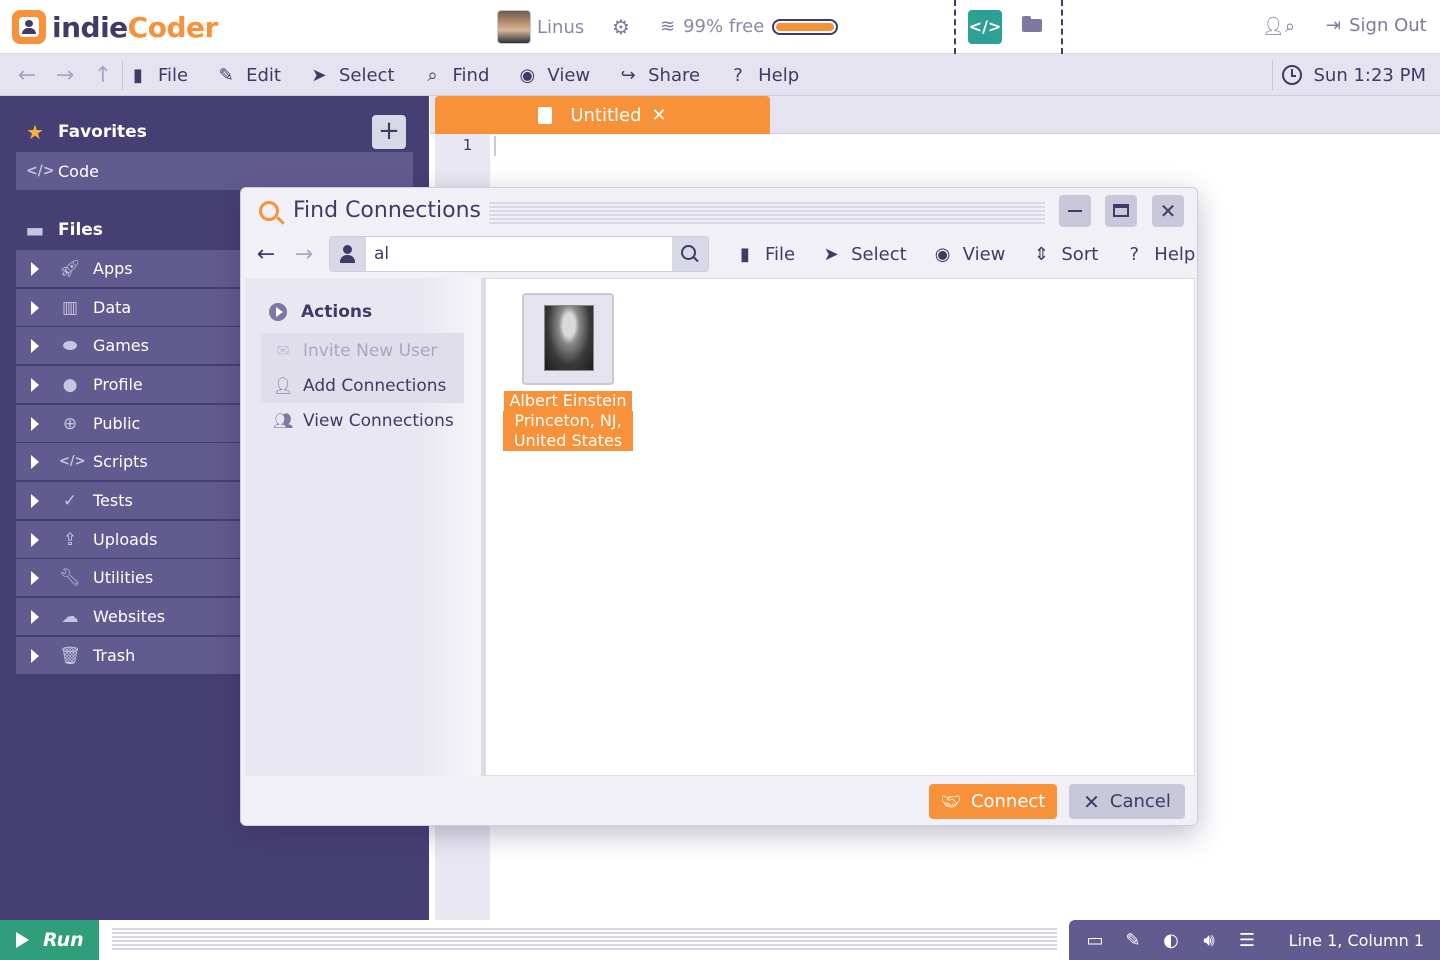  I want to click on dialog-menu-help: ? Help, so click(1160, 254).